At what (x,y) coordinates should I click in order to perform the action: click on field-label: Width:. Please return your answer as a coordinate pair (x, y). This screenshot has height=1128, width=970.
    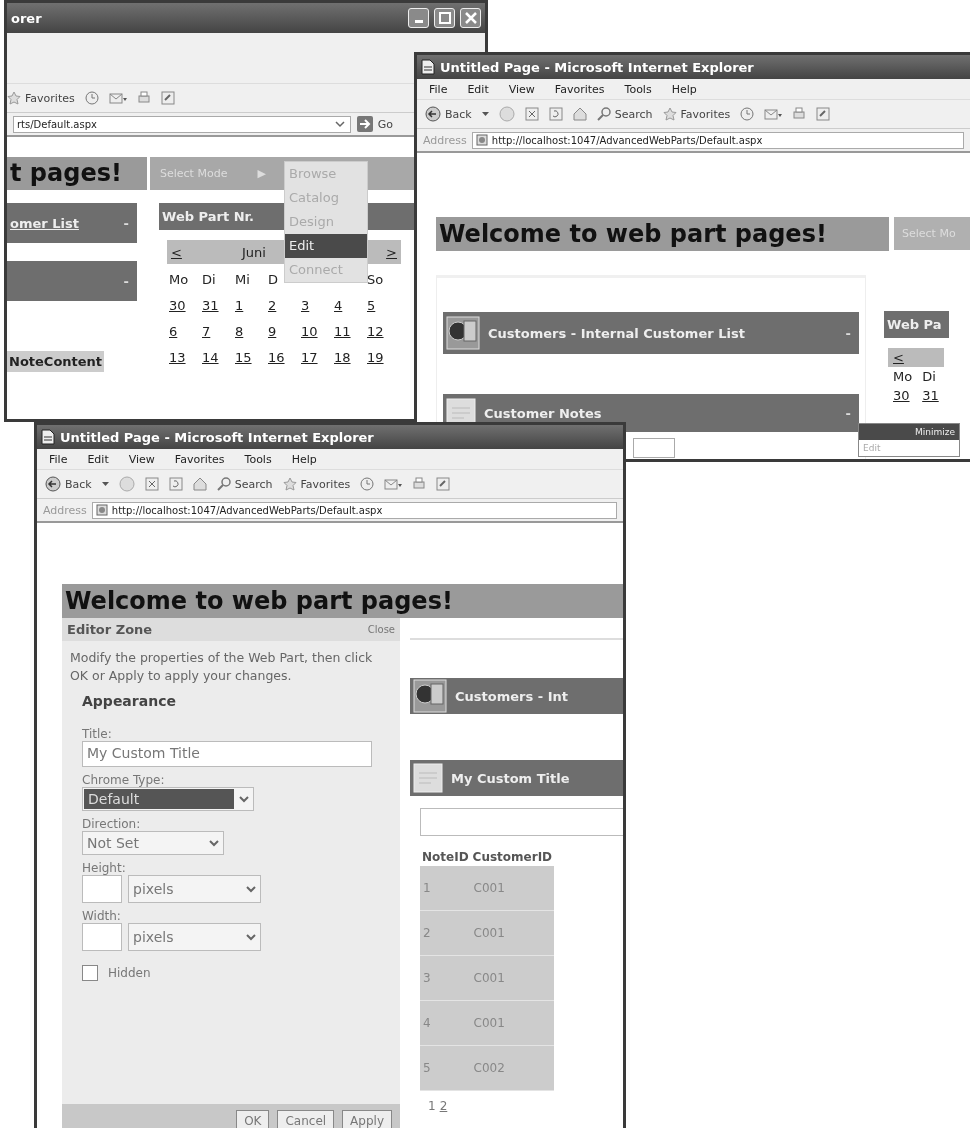
    Looking at the image, I should click on (102, 916).